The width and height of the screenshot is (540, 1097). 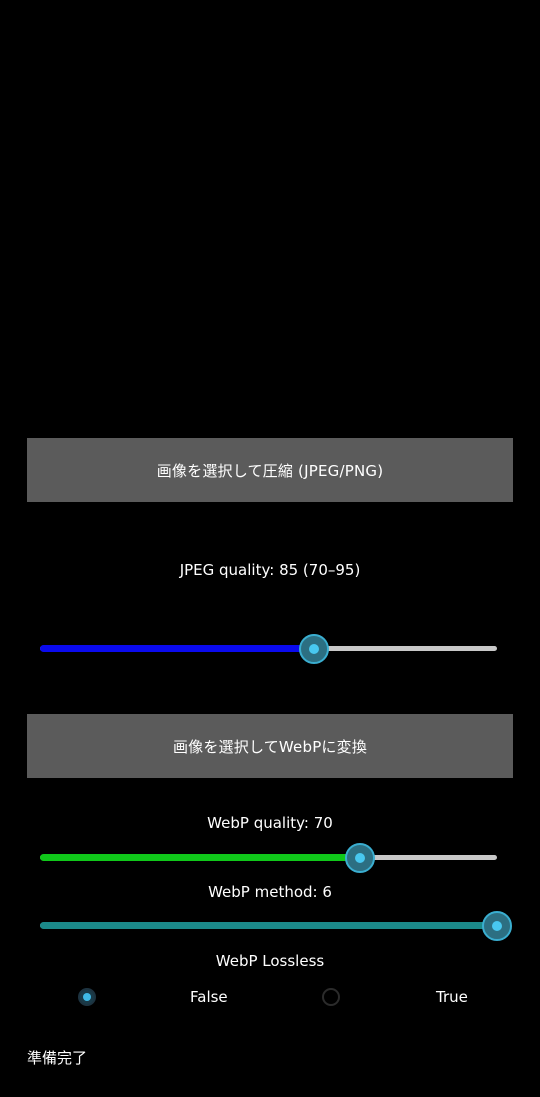 What do you see at coordinates (57, 1058) in the screenshot?
I see `status-text: 準備完了` at bounding box center [57, 1058].